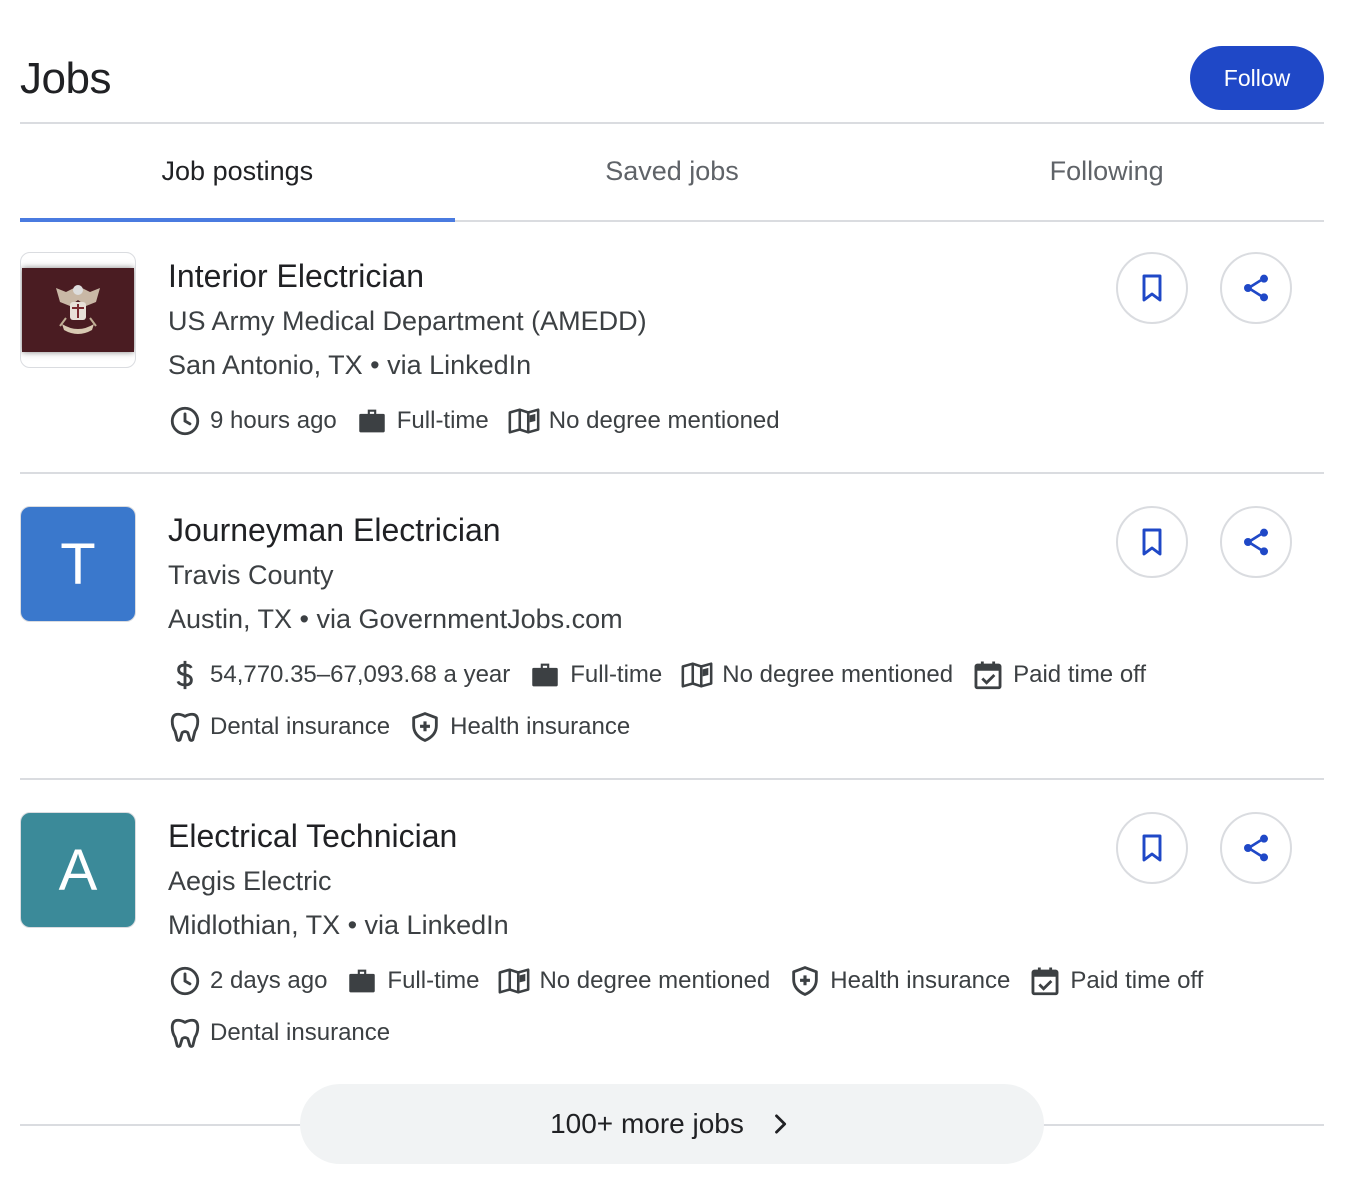 The width and height of the screenshot is (1350, 1184). What do you see at coordinates (312, 836) in the screenshot?
I see `job-title: Electrical Technician` at bounding box center [312, 836].